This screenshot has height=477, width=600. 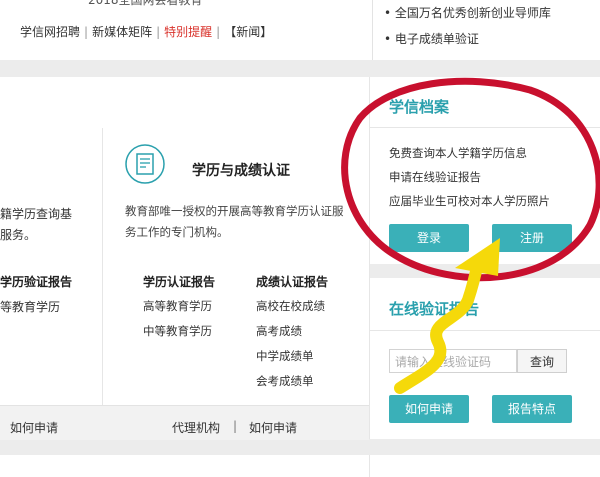 What do you see at coordinates (145, 4) in the screenshot?
I see `top-headline: 2018全国两会看教育` at bounding box center [145, 4].